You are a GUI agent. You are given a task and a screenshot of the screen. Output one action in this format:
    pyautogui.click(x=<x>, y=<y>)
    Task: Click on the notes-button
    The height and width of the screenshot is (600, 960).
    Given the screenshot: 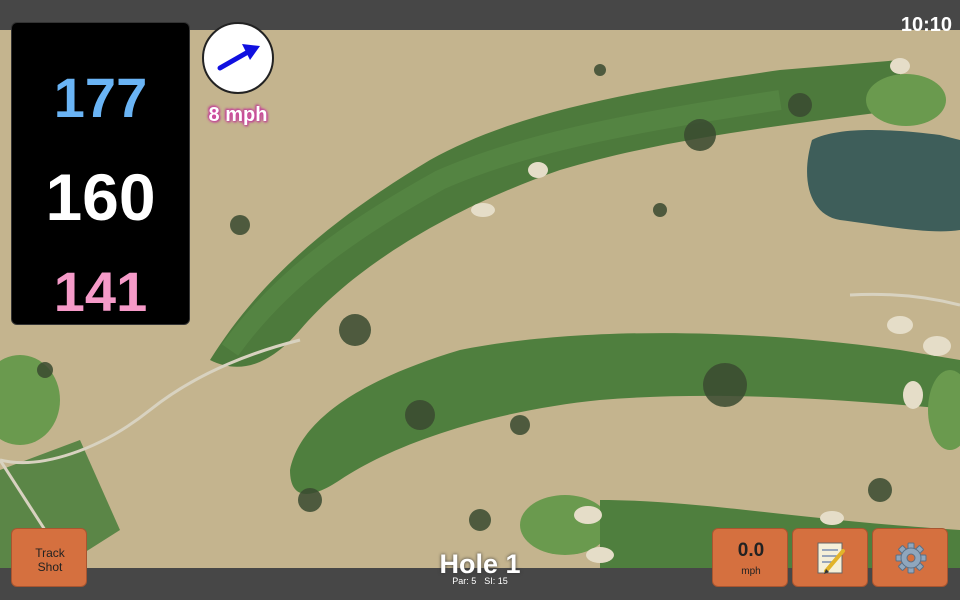 What is the action you would take?
    pyautogui.click(x=830, y=557)
    